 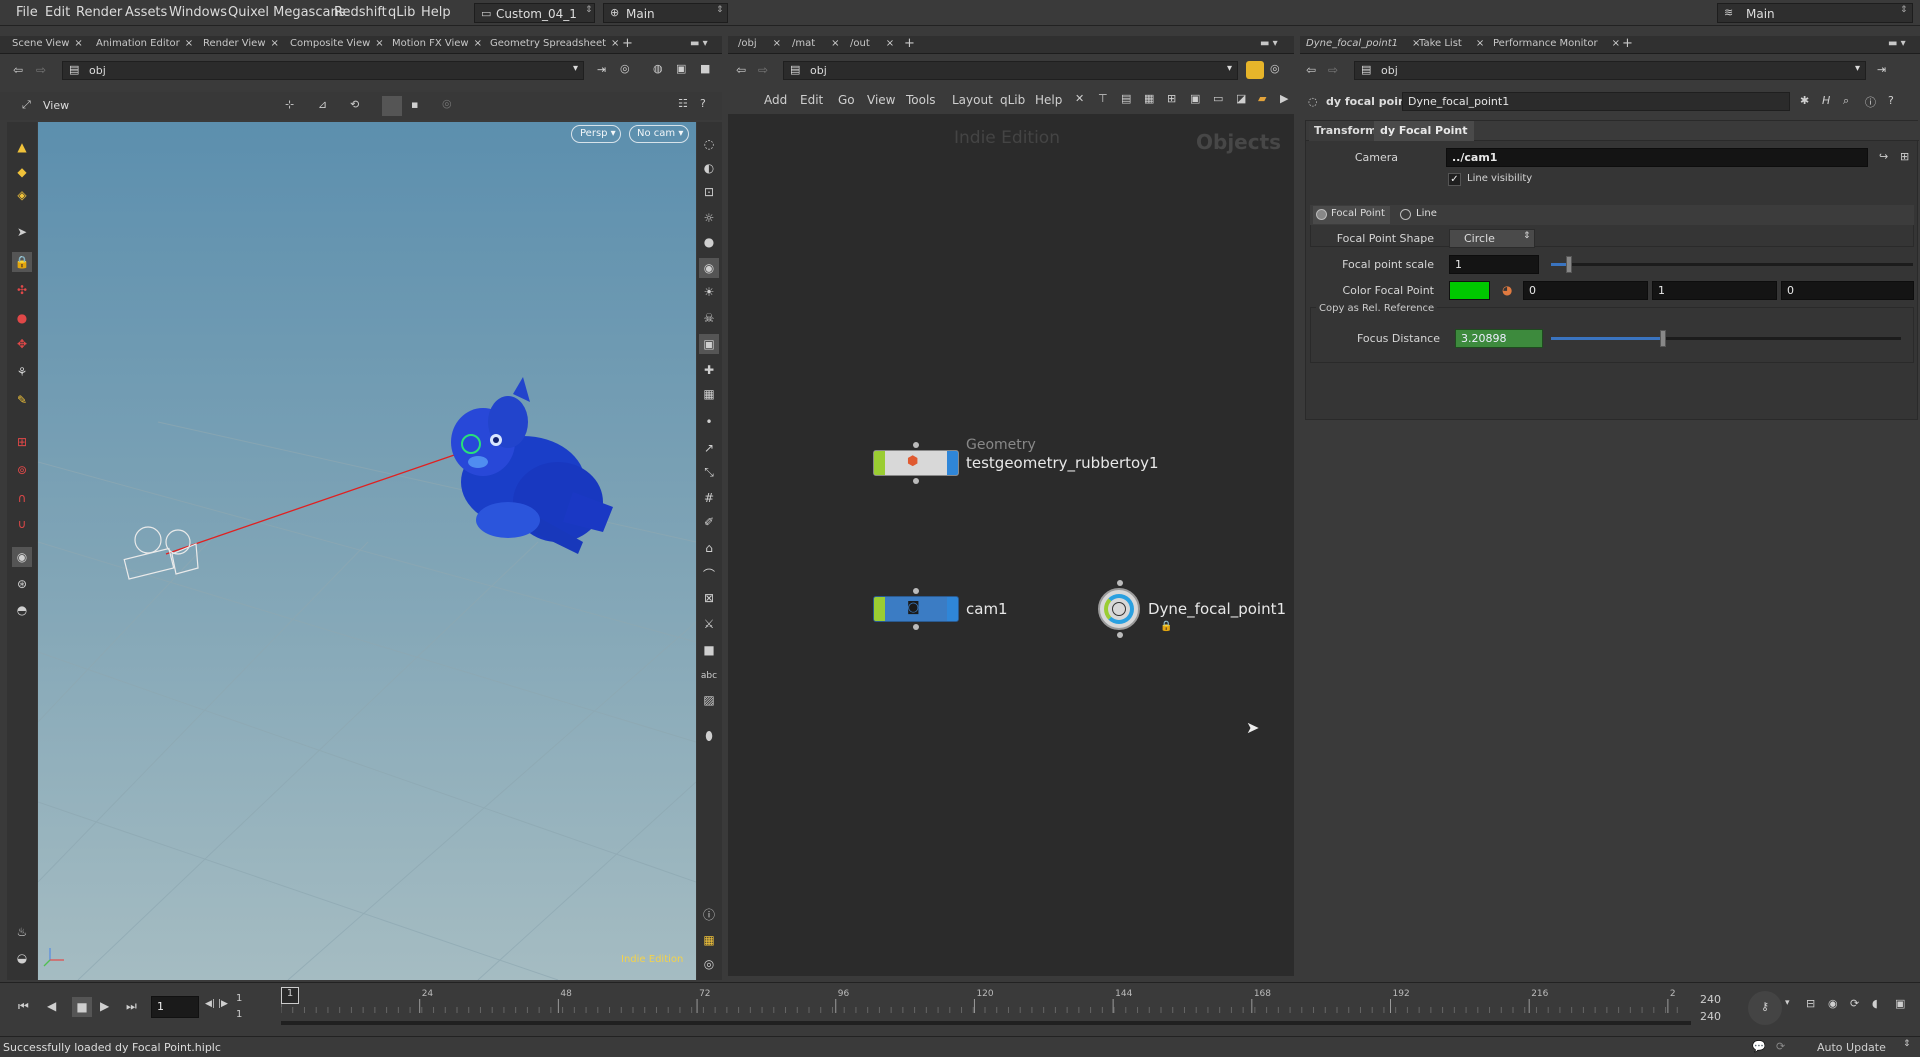 What do you see at coordinates (289, 104) in the screenshot?
I see `snap-icon: ⊹` at bounding box center [289, 104].